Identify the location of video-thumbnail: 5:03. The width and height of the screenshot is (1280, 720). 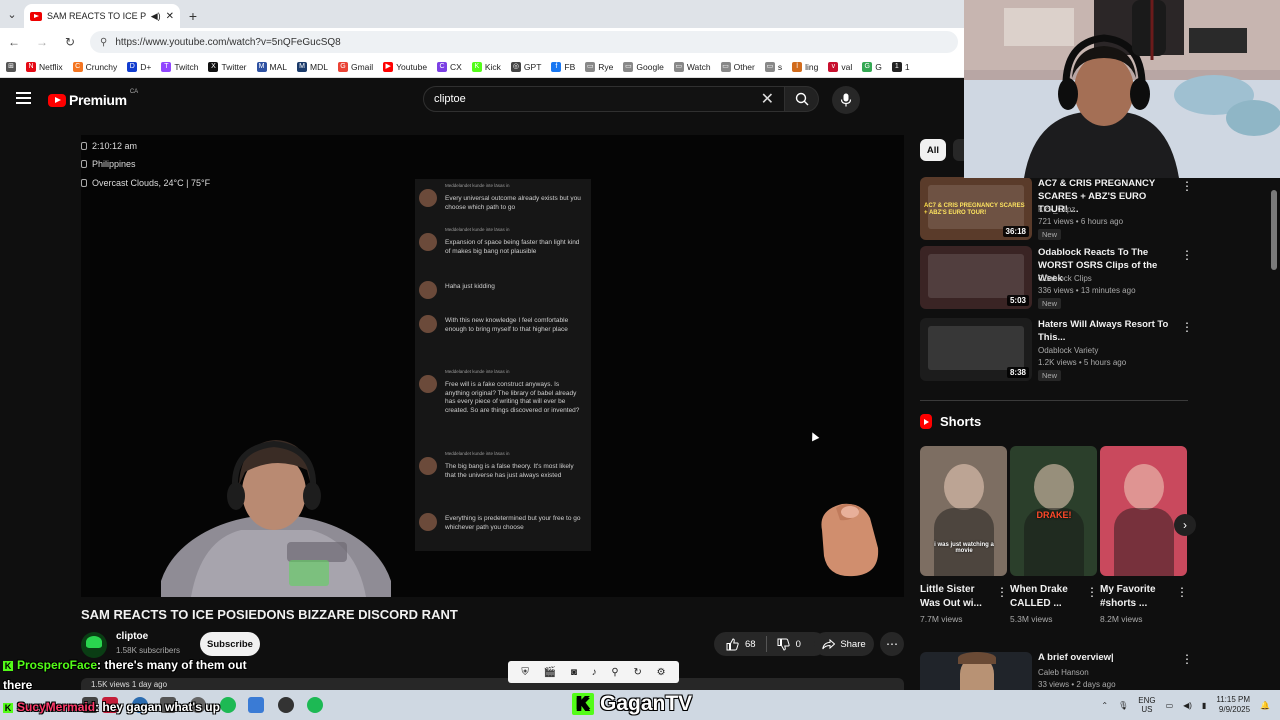
(976, 277).